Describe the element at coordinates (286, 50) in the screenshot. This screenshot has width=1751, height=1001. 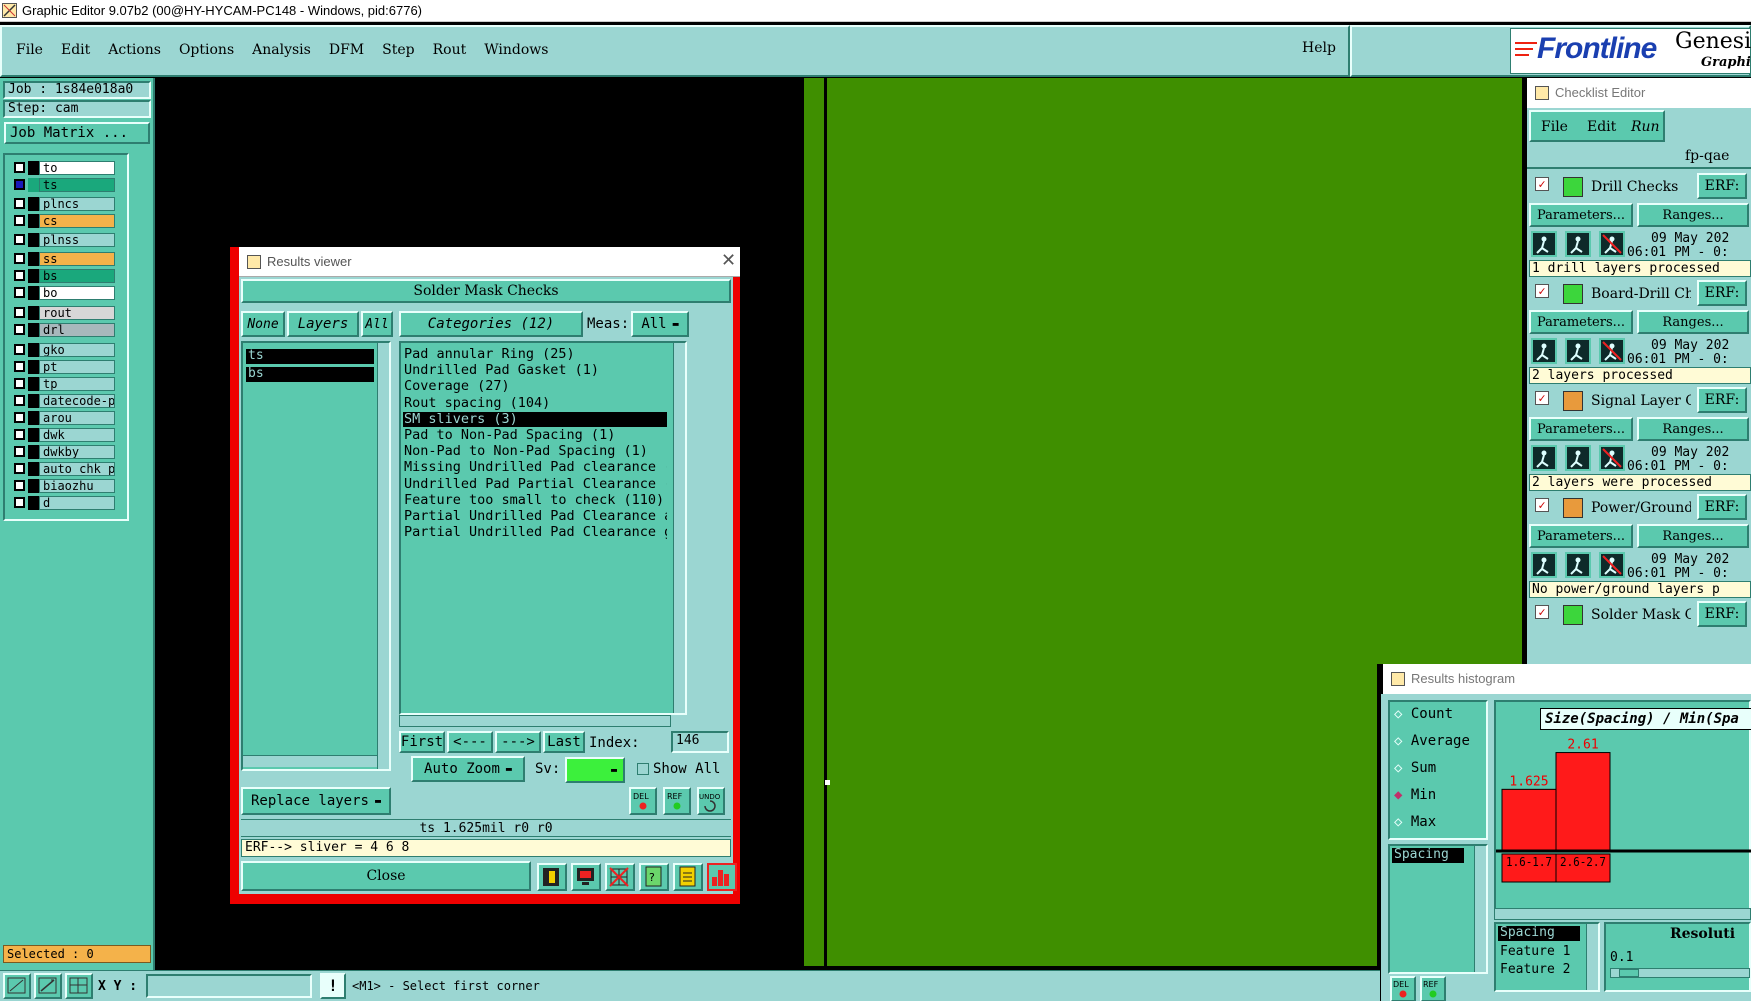
I see `menu-analysis: Analysis` at that location.